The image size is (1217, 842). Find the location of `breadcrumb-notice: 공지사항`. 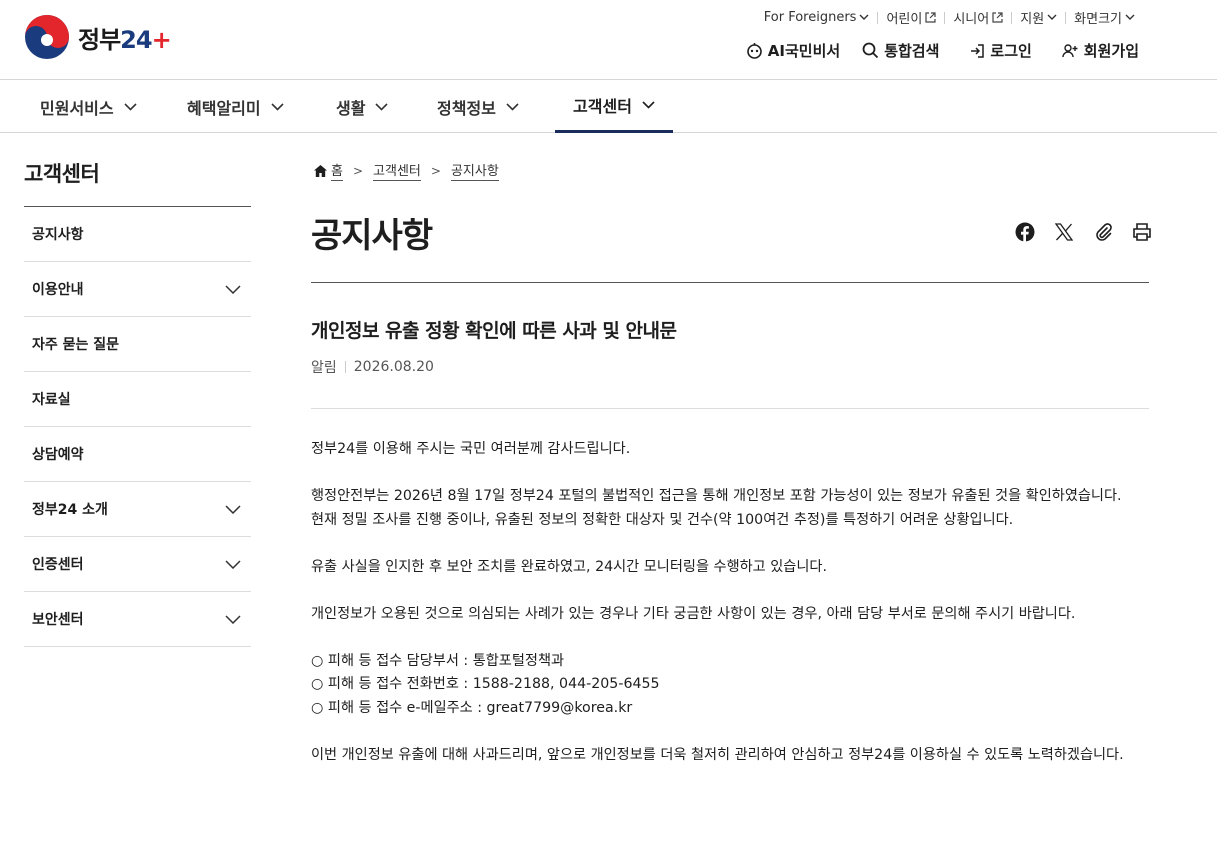

breadcrumb-notice: 공지사항 is located at coordinates (474, 170).